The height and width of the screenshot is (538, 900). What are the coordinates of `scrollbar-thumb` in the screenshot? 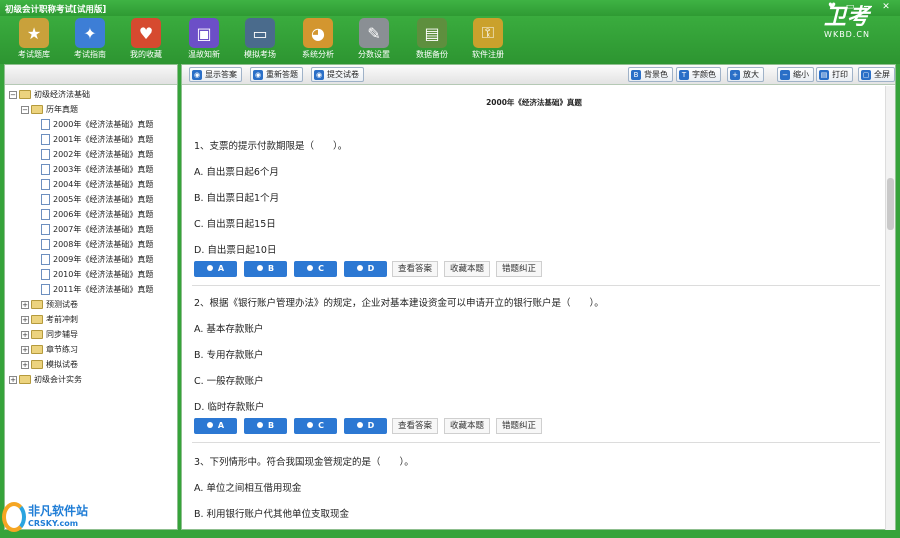 It's located at (890, 204).